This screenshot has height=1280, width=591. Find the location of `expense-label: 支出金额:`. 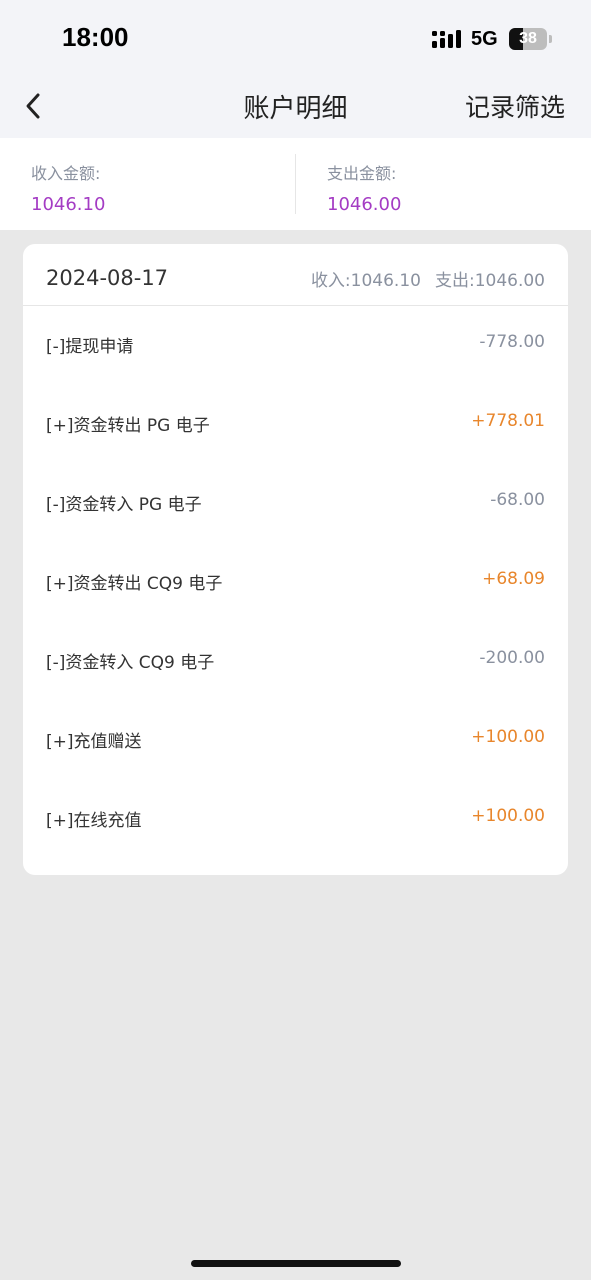

expense-label: 支出金额: is located at coordinates (362, 173).